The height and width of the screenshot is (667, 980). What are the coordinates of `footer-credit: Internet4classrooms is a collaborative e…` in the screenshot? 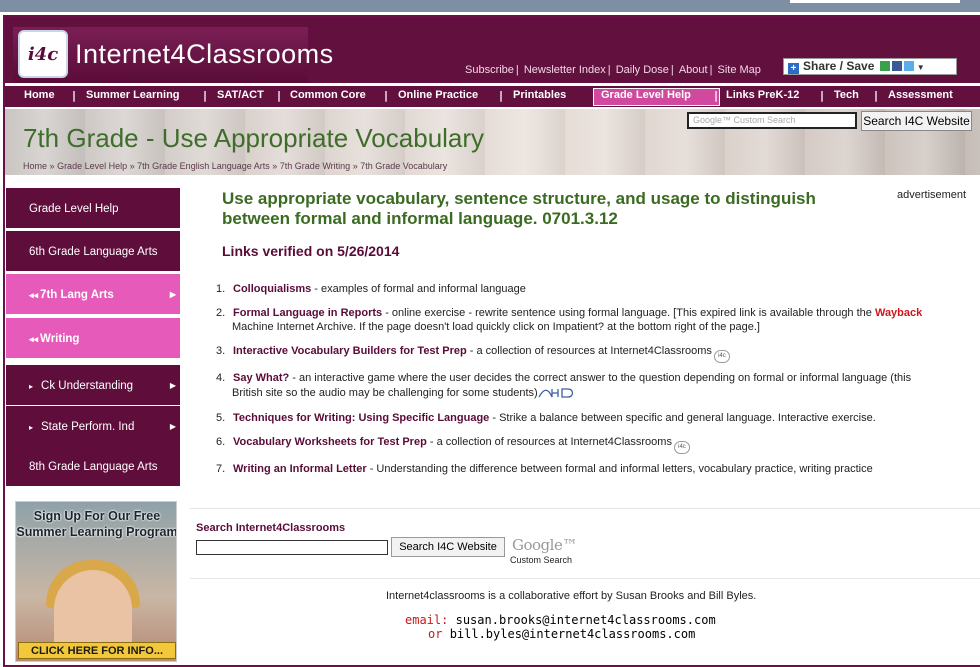 It's located at (571, 596).